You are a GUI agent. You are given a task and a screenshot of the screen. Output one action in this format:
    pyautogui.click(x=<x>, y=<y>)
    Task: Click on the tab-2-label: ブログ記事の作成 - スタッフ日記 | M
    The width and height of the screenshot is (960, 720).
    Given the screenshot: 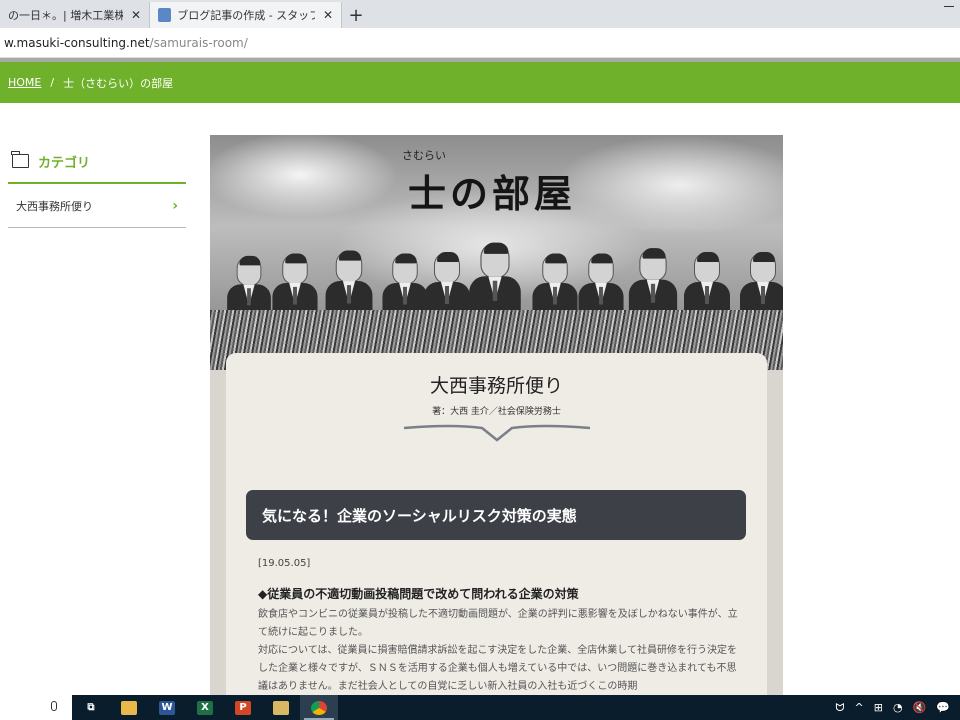 What is the action you would take?
    pyautogui.click(x=246, y=15)
    